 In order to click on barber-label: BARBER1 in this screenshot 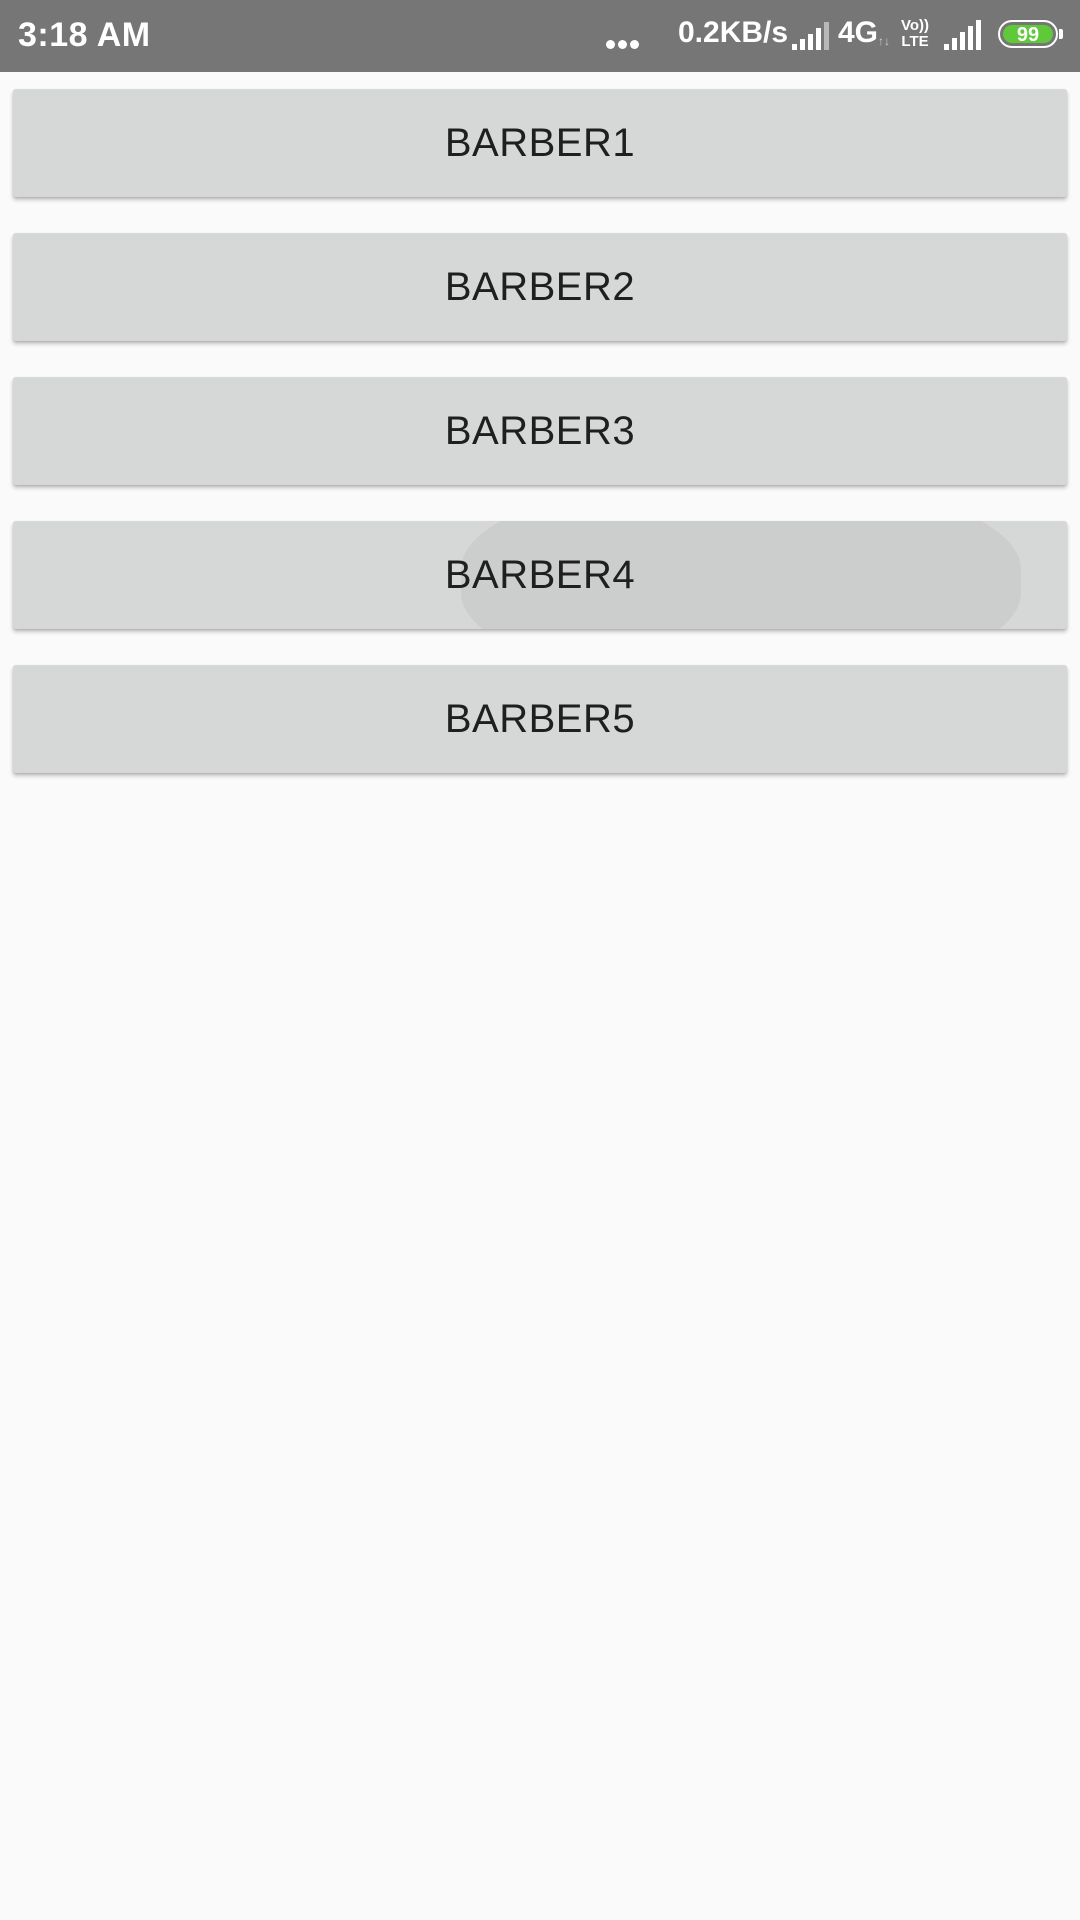, I will do `click(540, 142)`.